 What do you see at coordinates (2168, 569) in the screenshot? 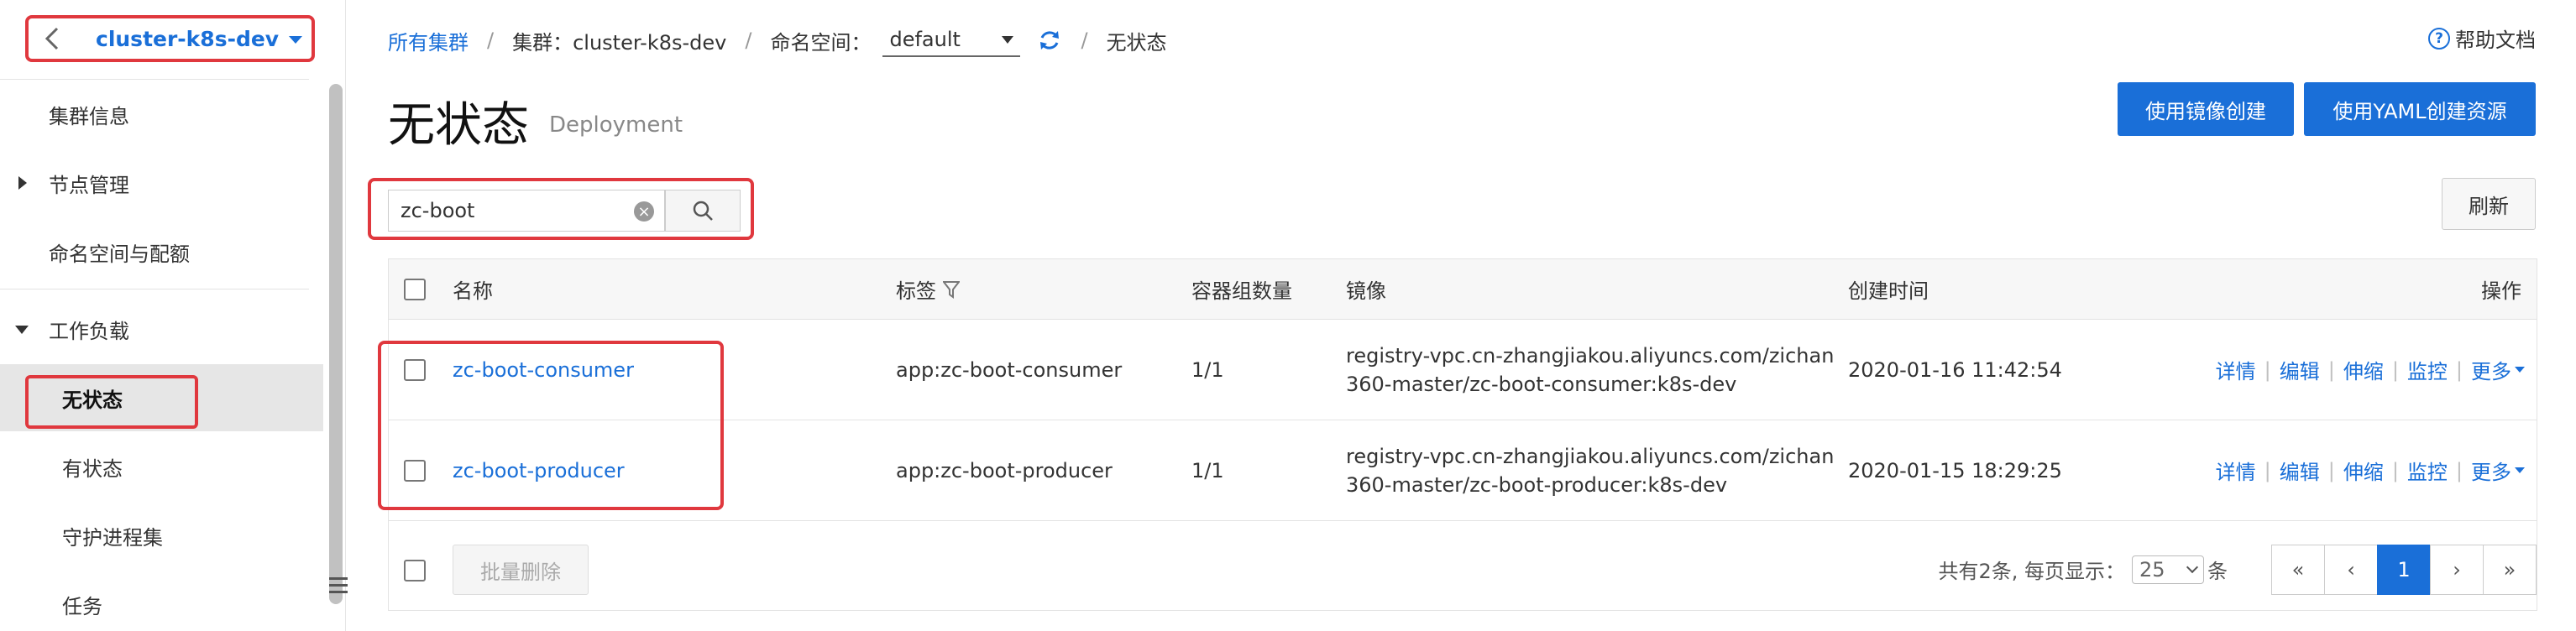
I see `page-size-select: 25` at bounding box center [2168, 569].